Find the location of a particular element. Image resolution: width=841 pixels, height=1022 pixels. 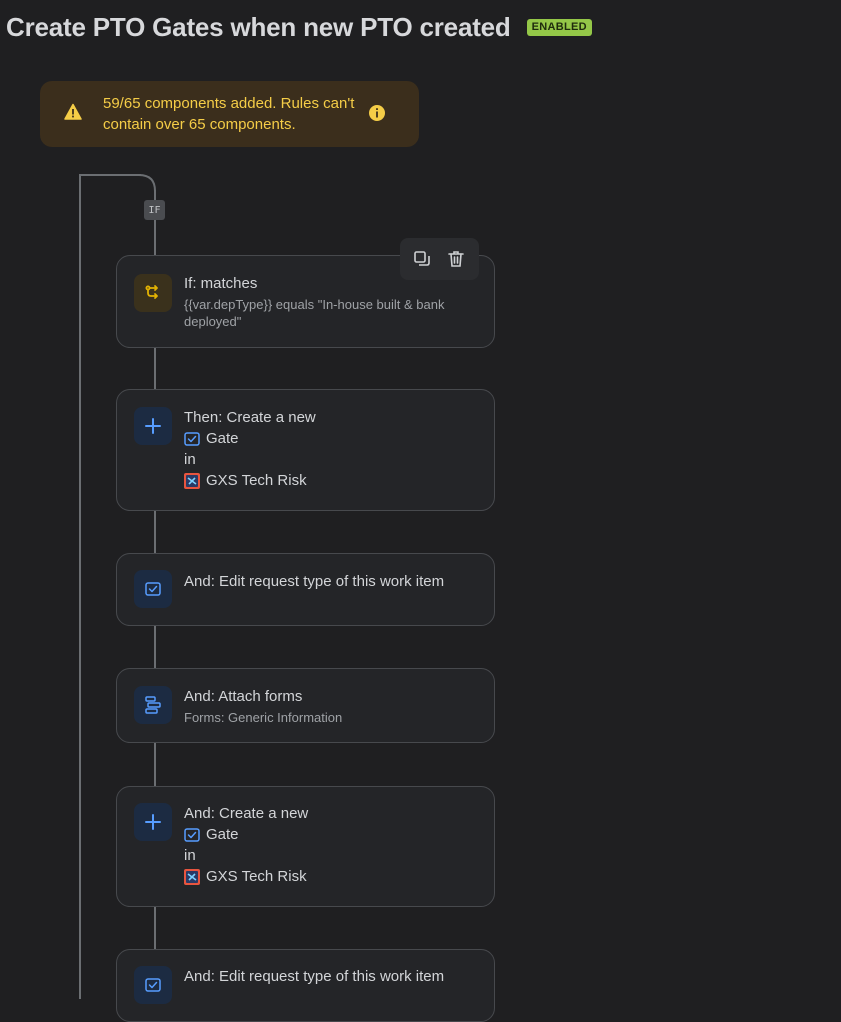

branch-curve is located at coordinates (147, 183).